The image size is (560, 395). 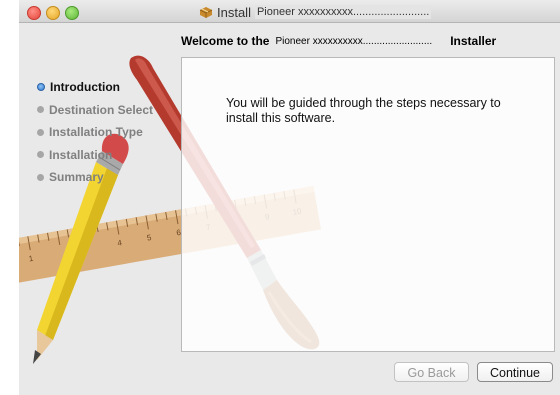 I want to click on package-icon, so click(x=206, y=12).